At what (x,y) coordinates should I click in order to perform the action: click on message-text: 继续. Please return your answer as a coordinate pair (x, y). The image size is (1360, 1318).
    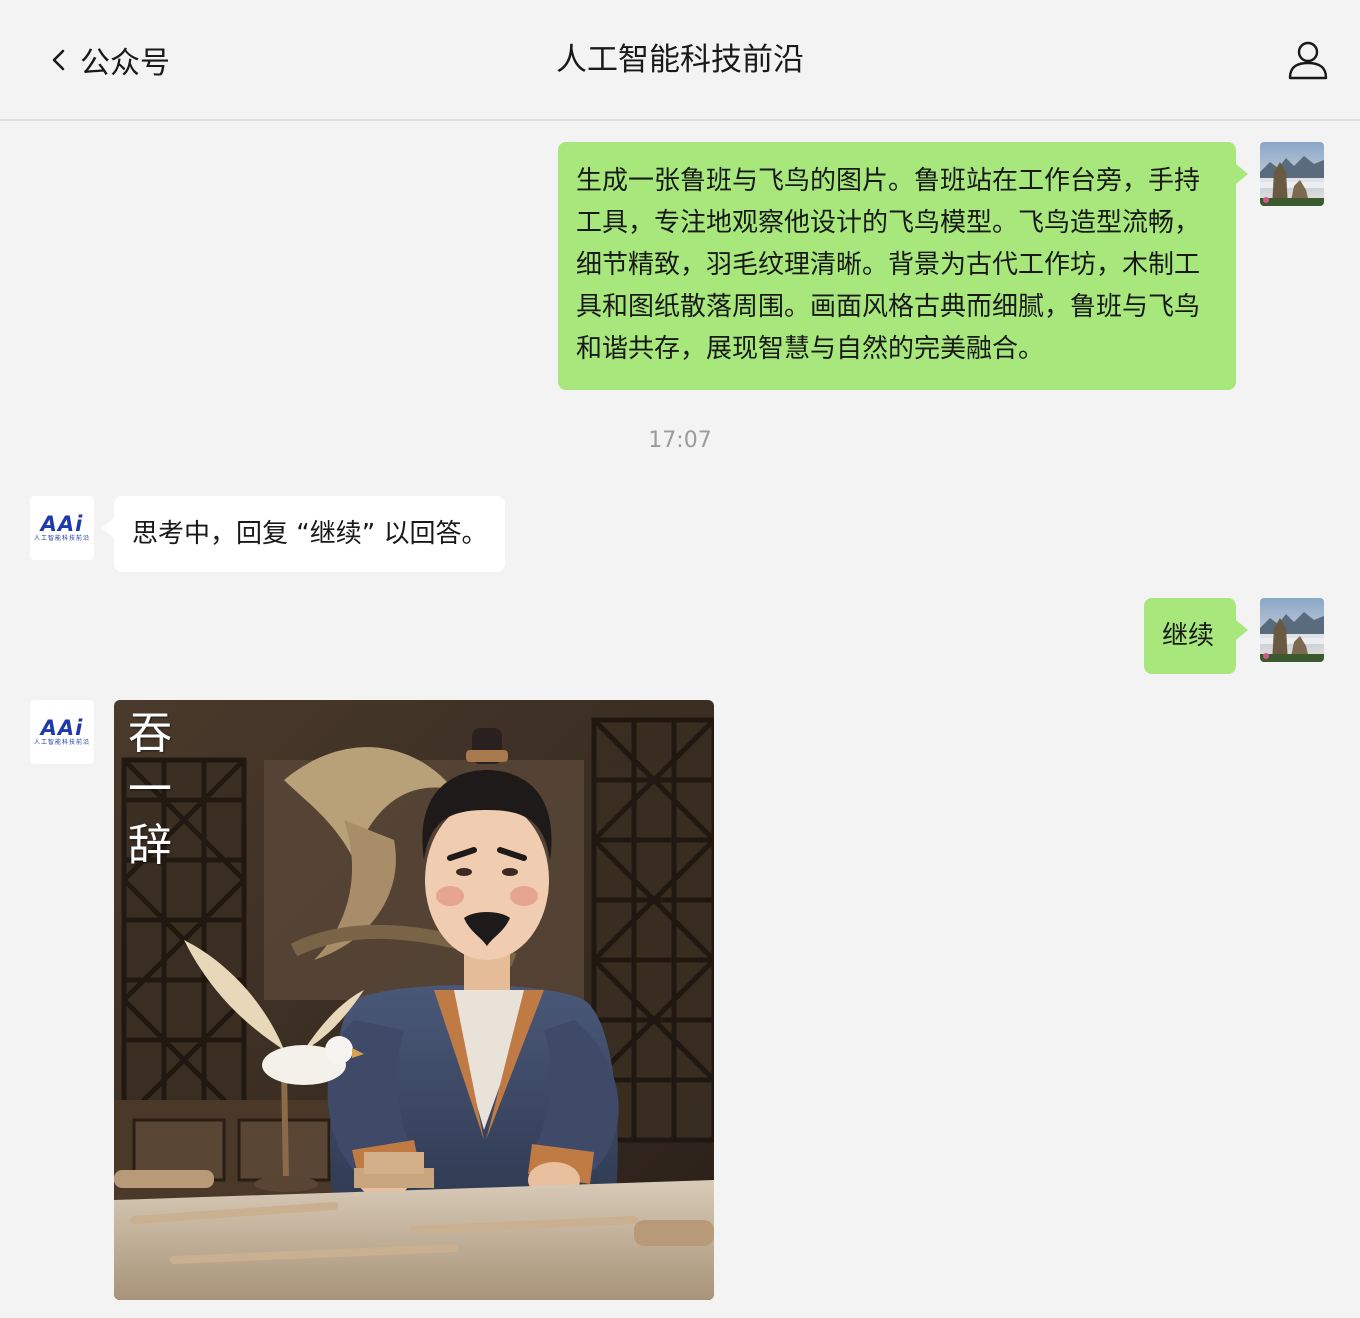
    Looking at the image, I should click on (1188, 636).